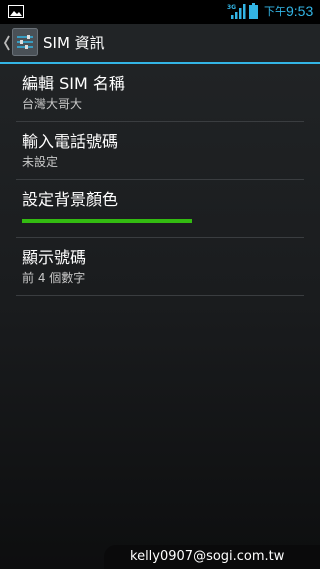  I want to click on pref-summary: 台灣大哥大, so click(52, 104).